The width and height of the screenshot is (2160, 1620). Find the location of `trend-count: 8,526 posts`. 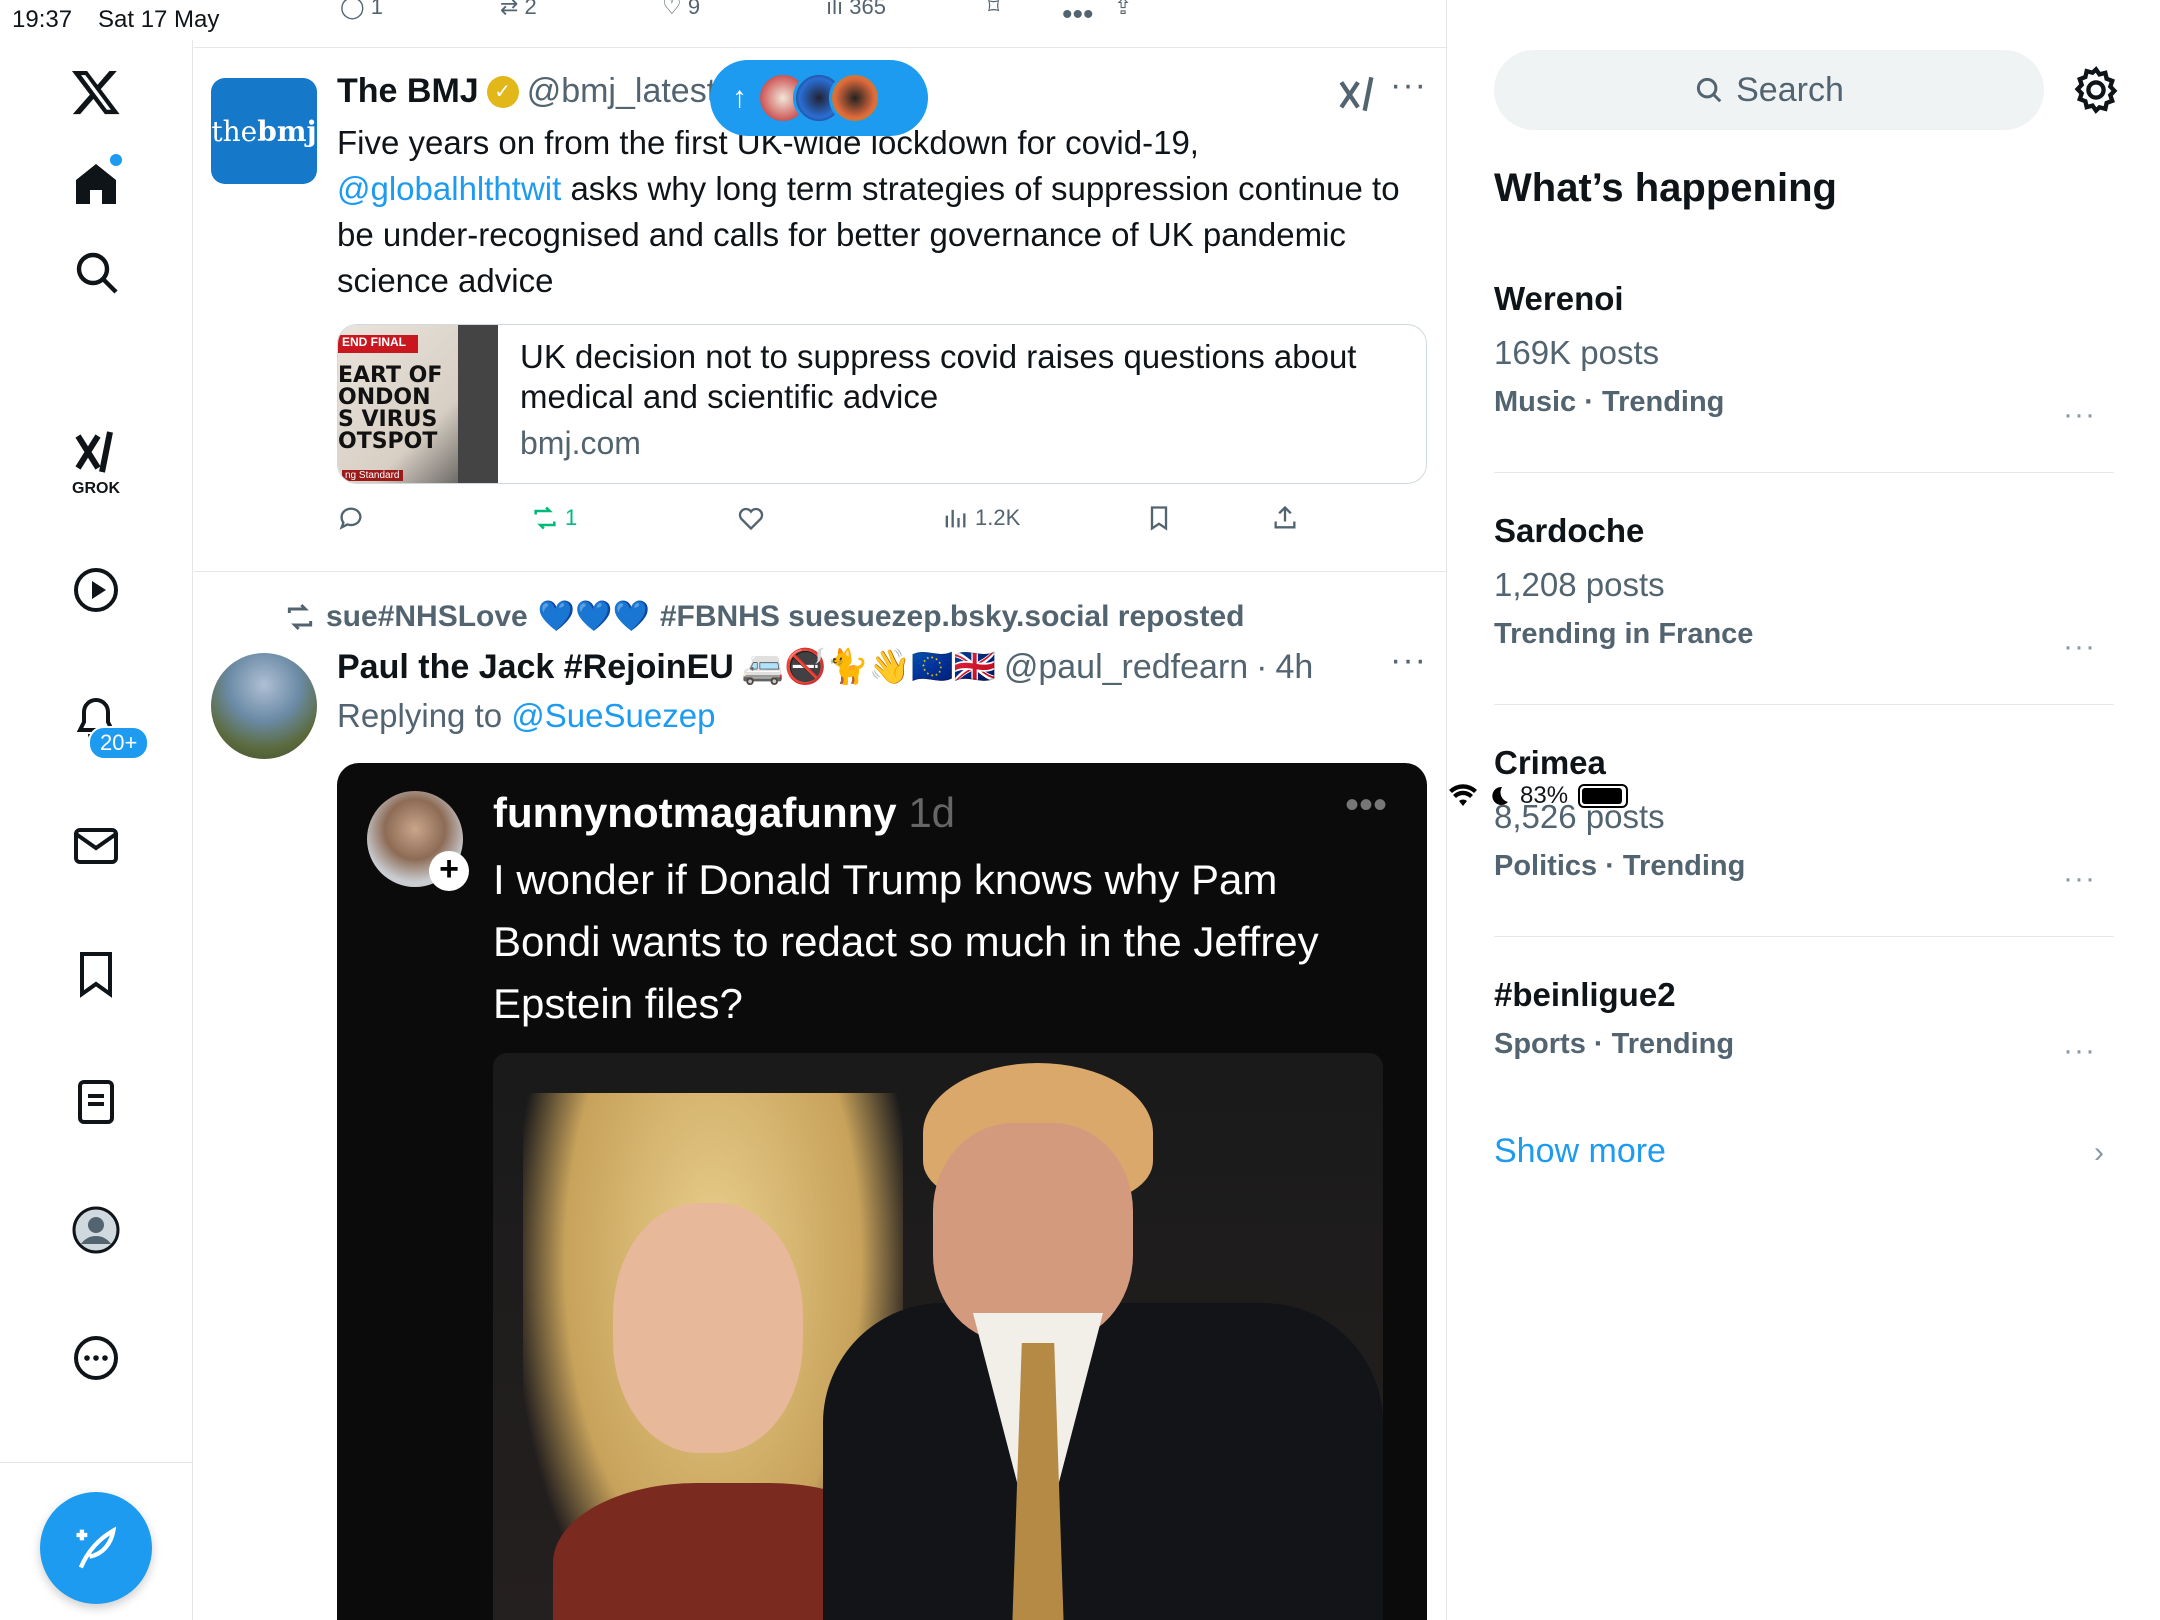

trend-count: 8,526 posts is located at coordinates (1579, 816).